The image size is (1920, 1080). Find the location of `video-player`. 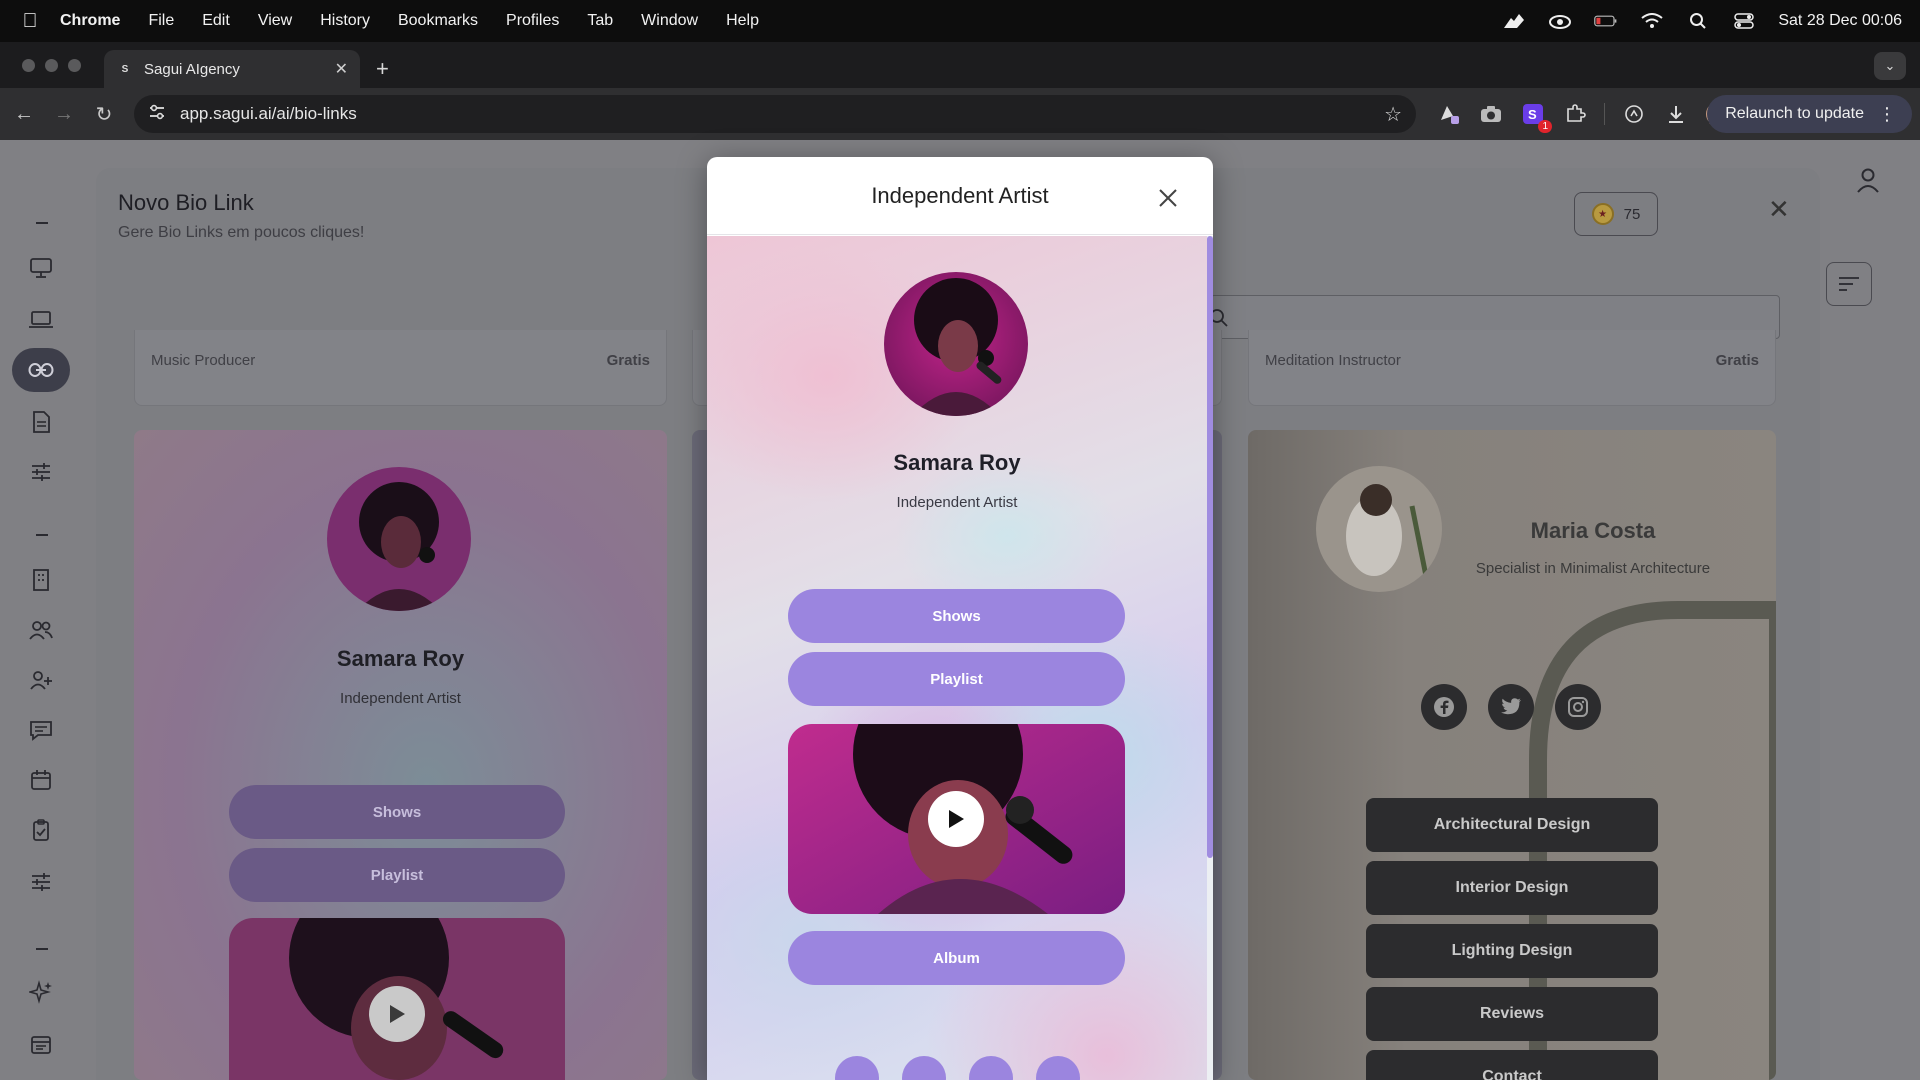

video-player is located at coordinates (956, 819).